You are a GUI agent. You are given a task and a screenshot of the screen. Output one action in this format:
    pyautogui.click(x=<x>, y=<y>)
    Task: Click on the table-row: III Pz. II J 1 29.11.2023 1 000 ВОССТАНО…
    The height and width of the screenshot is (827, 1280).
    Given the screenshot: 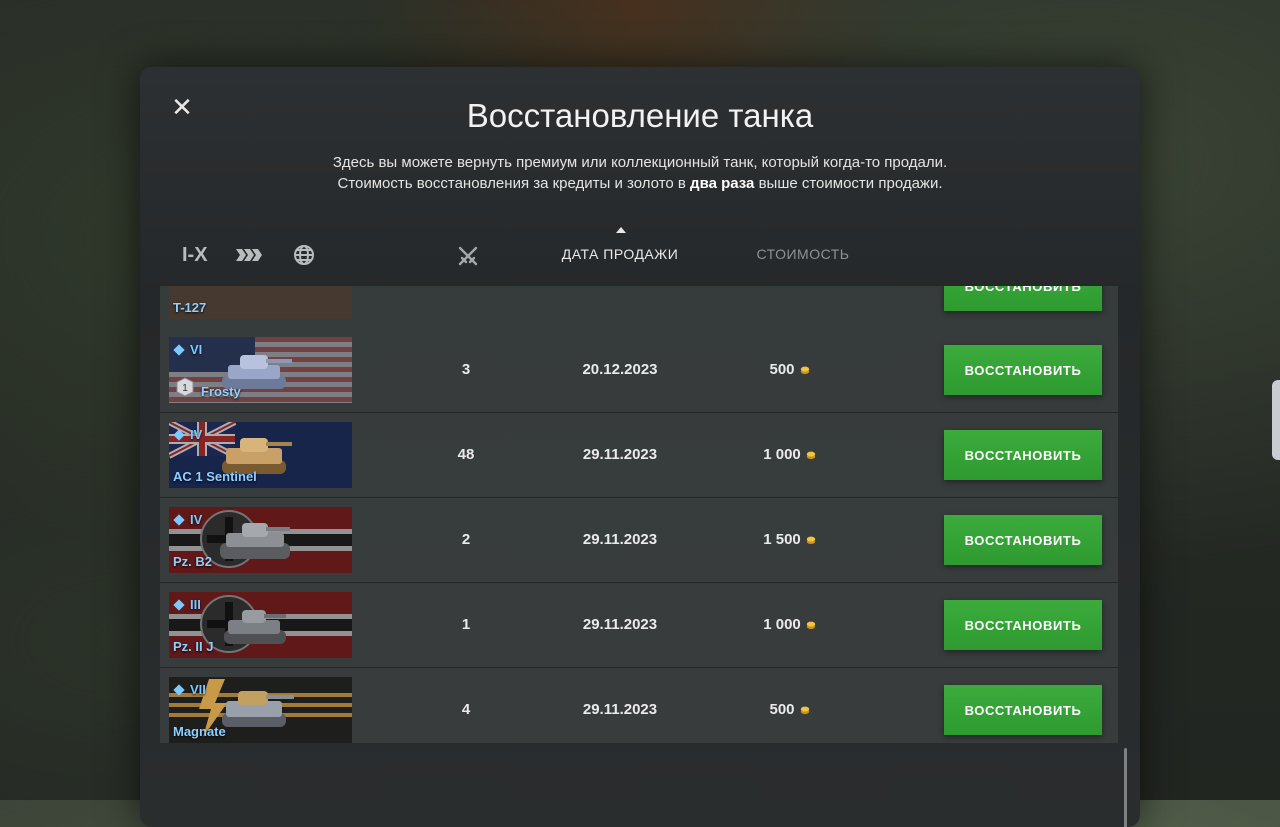 What is the action you would take?
    pyautogui.click(x=639, y=625)
    